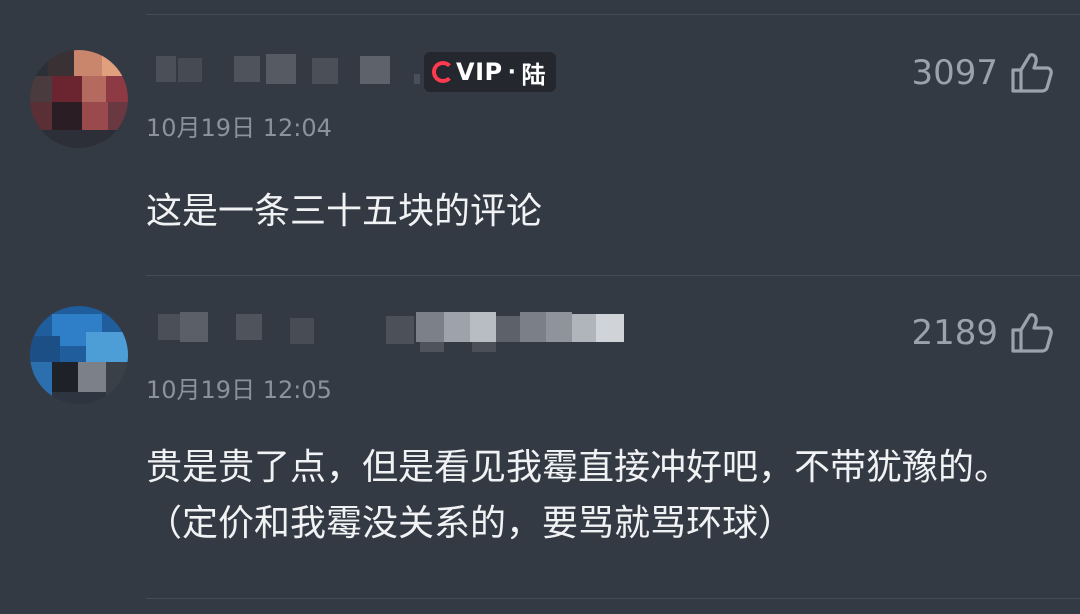 The image size is (1080, 614). I want to click on like-button: 2189, so click(982, 333).